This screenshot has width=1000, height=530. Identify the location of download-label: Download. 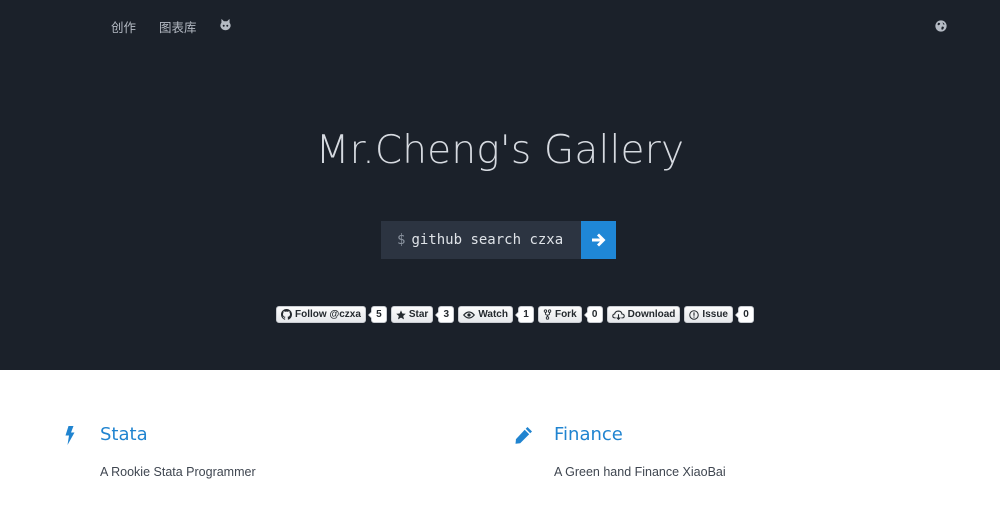
(651, 314).